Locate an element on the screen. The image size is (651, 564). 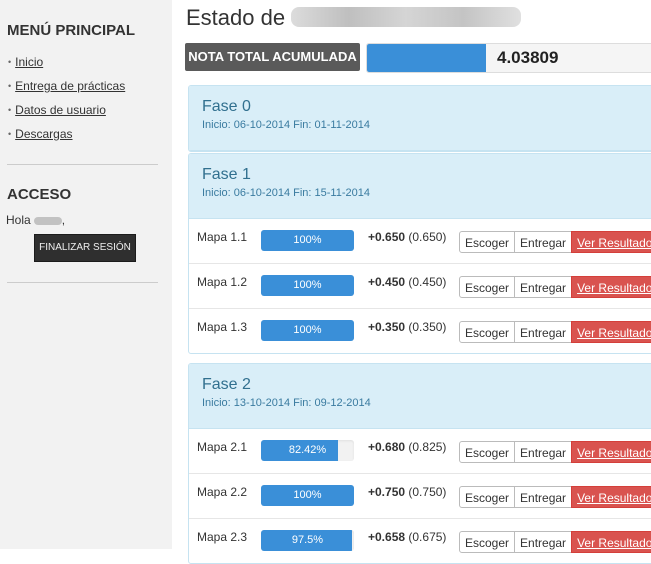
redacted-username is located at coordinates (47, 220).